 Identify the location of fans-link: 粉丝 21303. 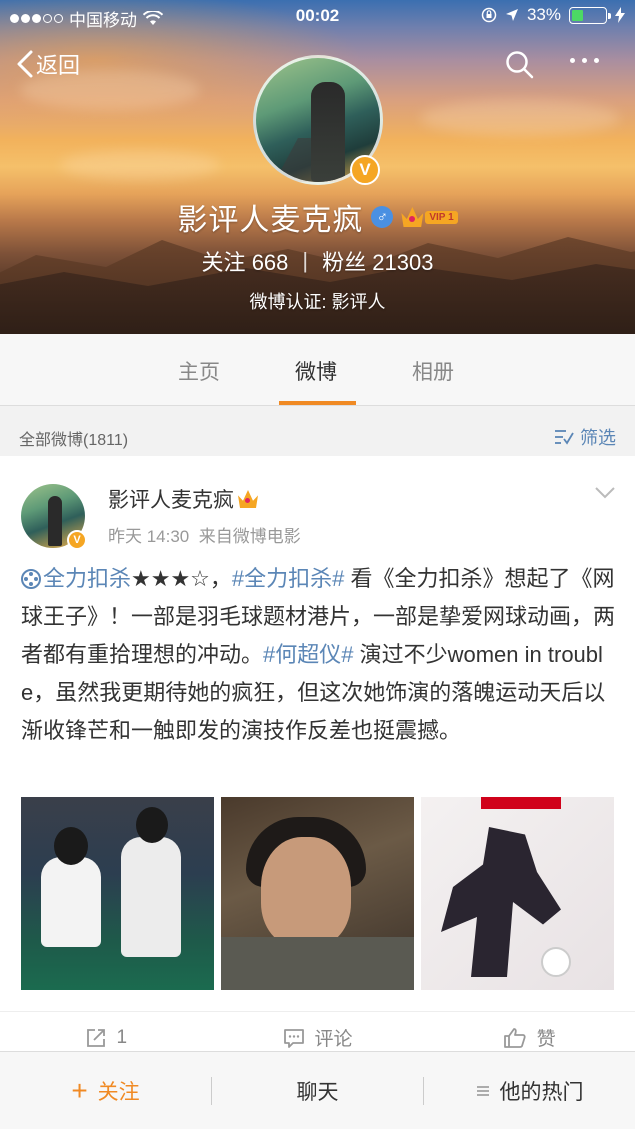
(377, 261).